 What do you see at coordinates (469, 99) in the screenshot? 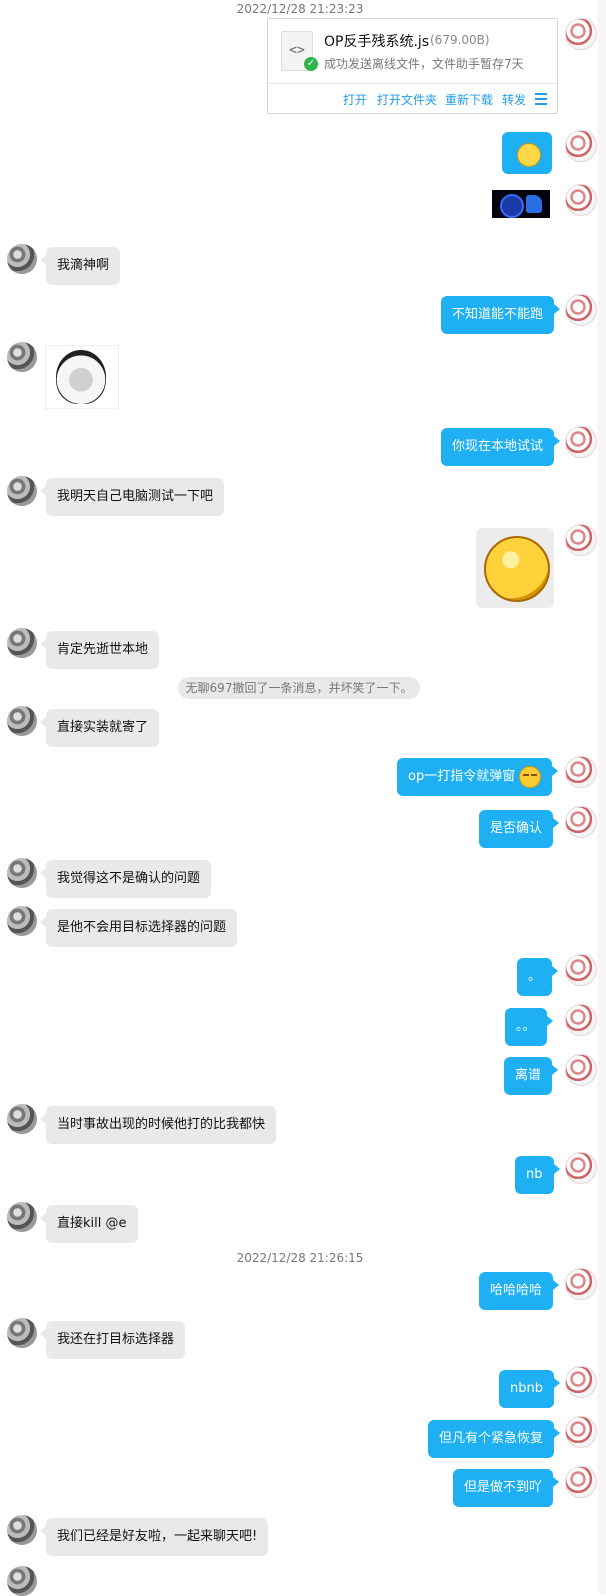
I see `redownload-button: 重新下载` at bounding box center [469, 99].